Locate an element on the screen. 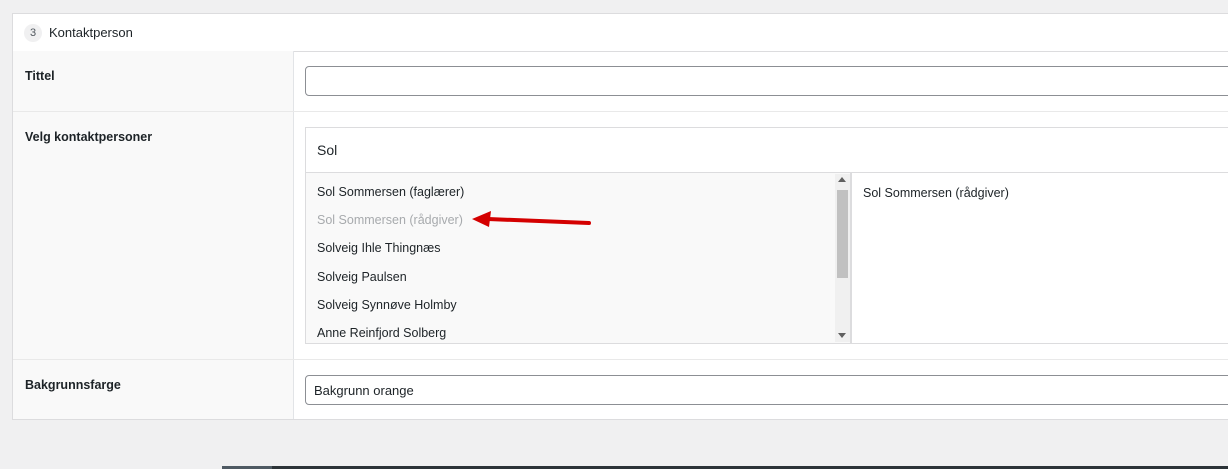  step-number-badge: 3 is located at coordinates (33, 32).